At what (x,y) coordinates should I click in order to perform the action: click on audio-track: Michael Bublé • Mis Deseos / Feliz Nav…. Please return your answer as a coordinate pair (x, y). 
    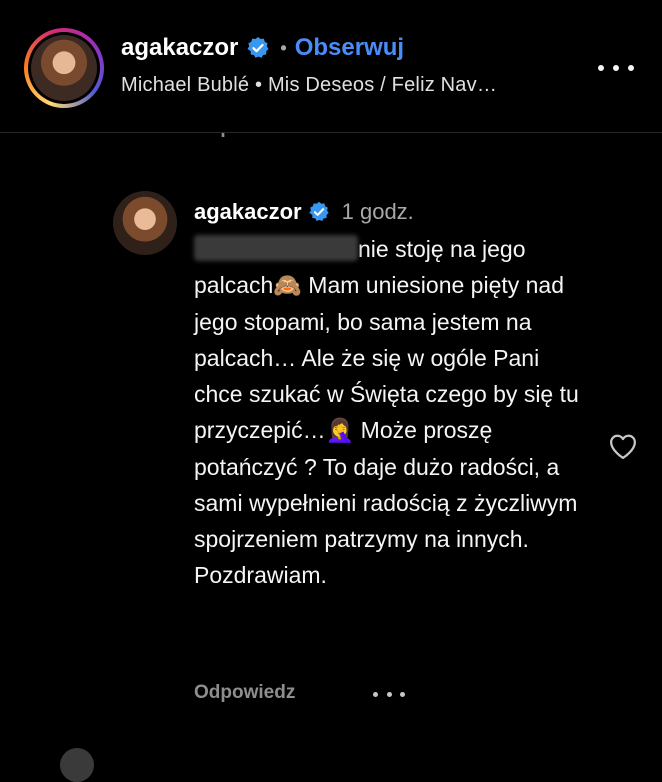
    Looking at the image, I should click on (309, 85).